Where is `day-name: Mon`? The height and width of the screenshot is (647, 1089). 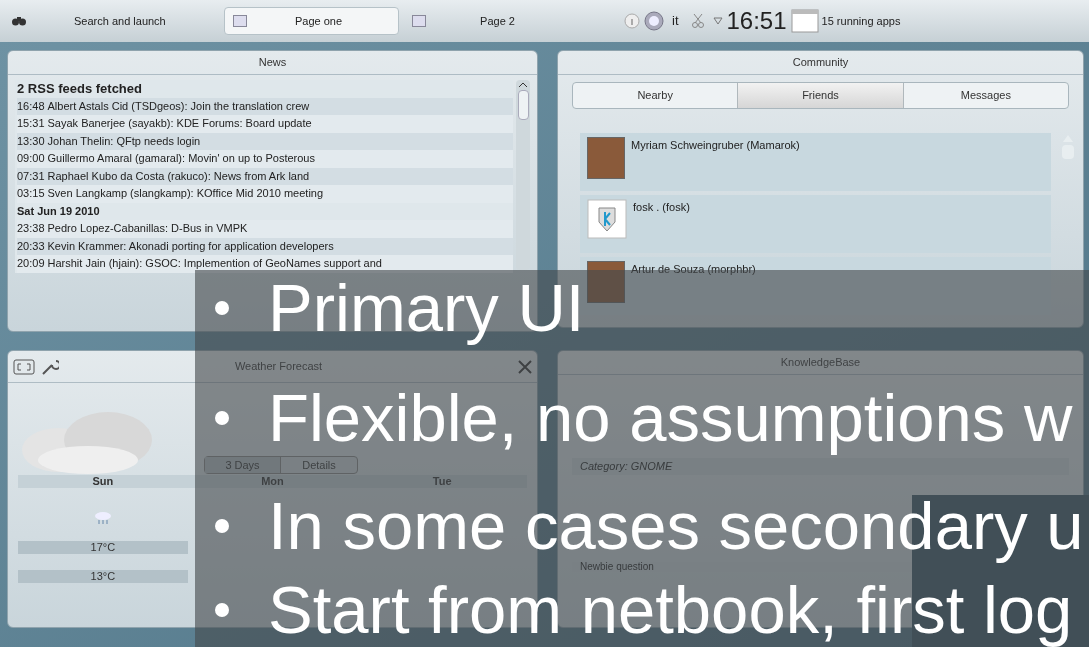 day-name: Mon is located at coordinates (272, 481).